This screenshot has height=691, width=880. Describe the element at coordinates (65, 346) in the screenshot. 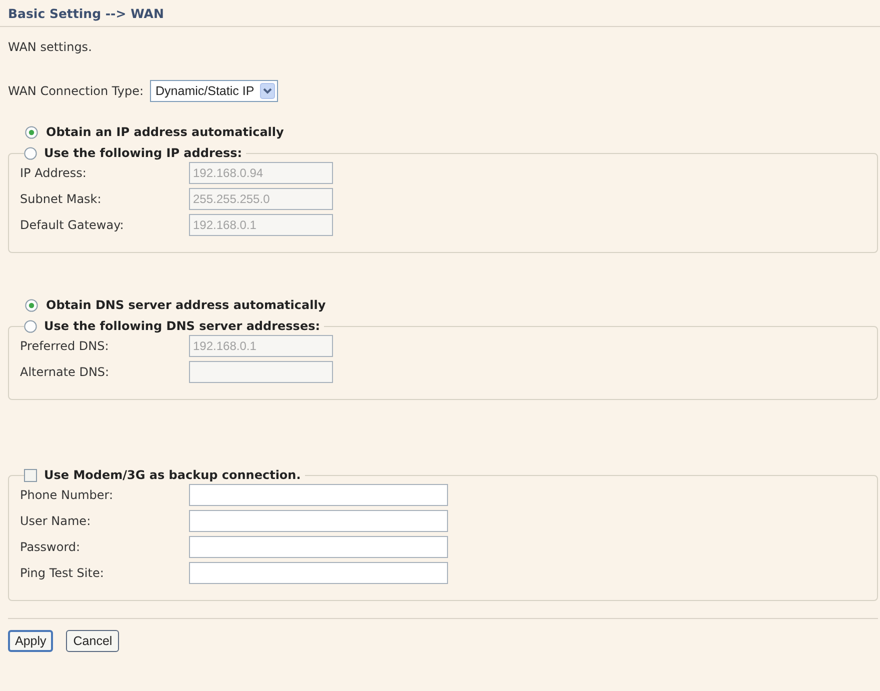

I see `field-label: Preferred DNS:` at that location.